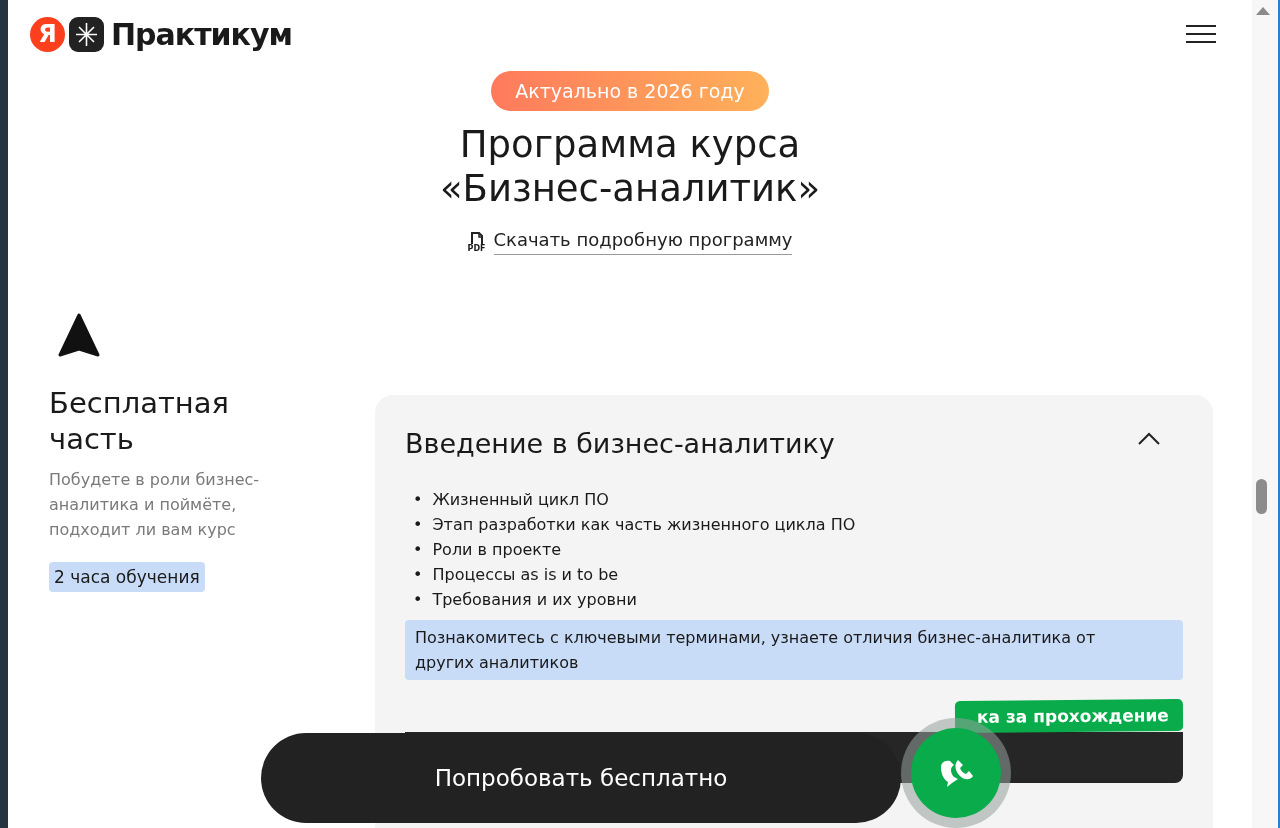 The width and height of the screenshot is (1280, 828). Describe the element at coordinates (127, 577) in the screenshot. I see `duration-tag: 2 часа обучения` at that location.